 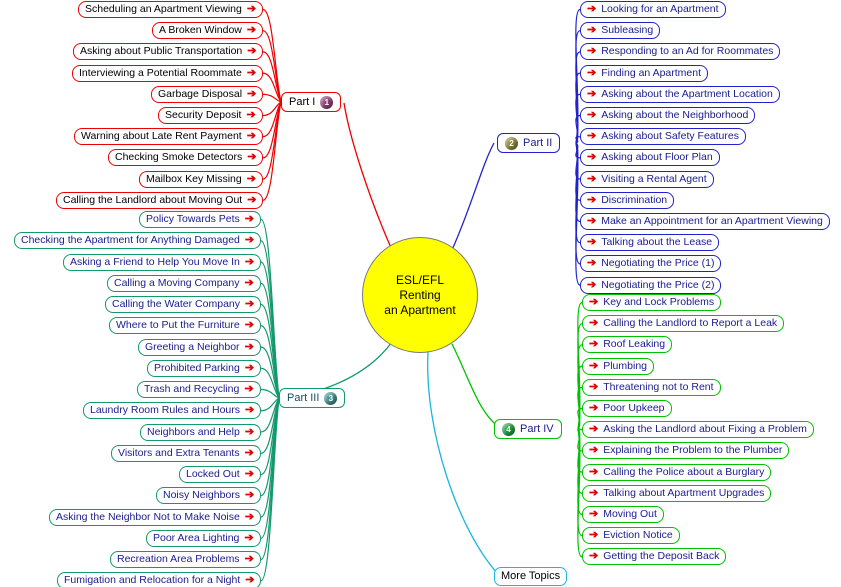 I want to click on node-label: Talking about the Lease, so click(x=657, y=242).